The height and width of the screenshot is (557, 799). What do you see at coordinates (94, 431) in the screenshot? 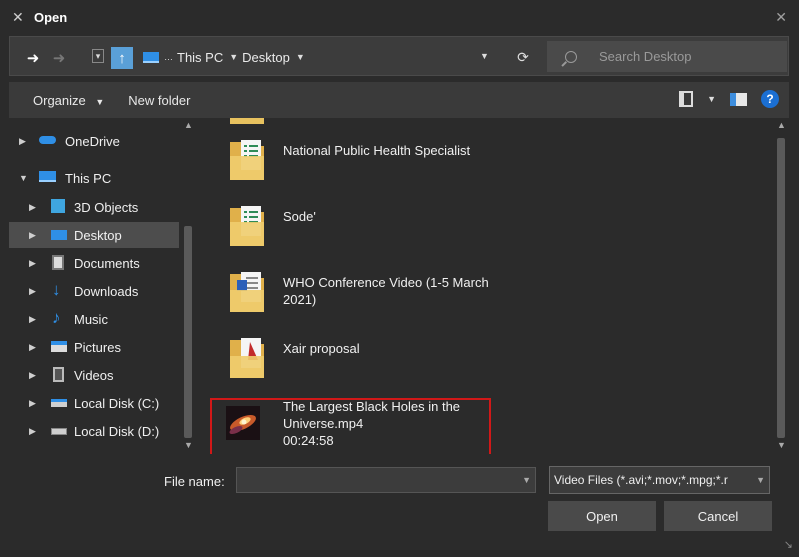
I see `sidebar-item-local-disk-d: ▶ Local Disk (D:)` at bounding box center [94, 431].